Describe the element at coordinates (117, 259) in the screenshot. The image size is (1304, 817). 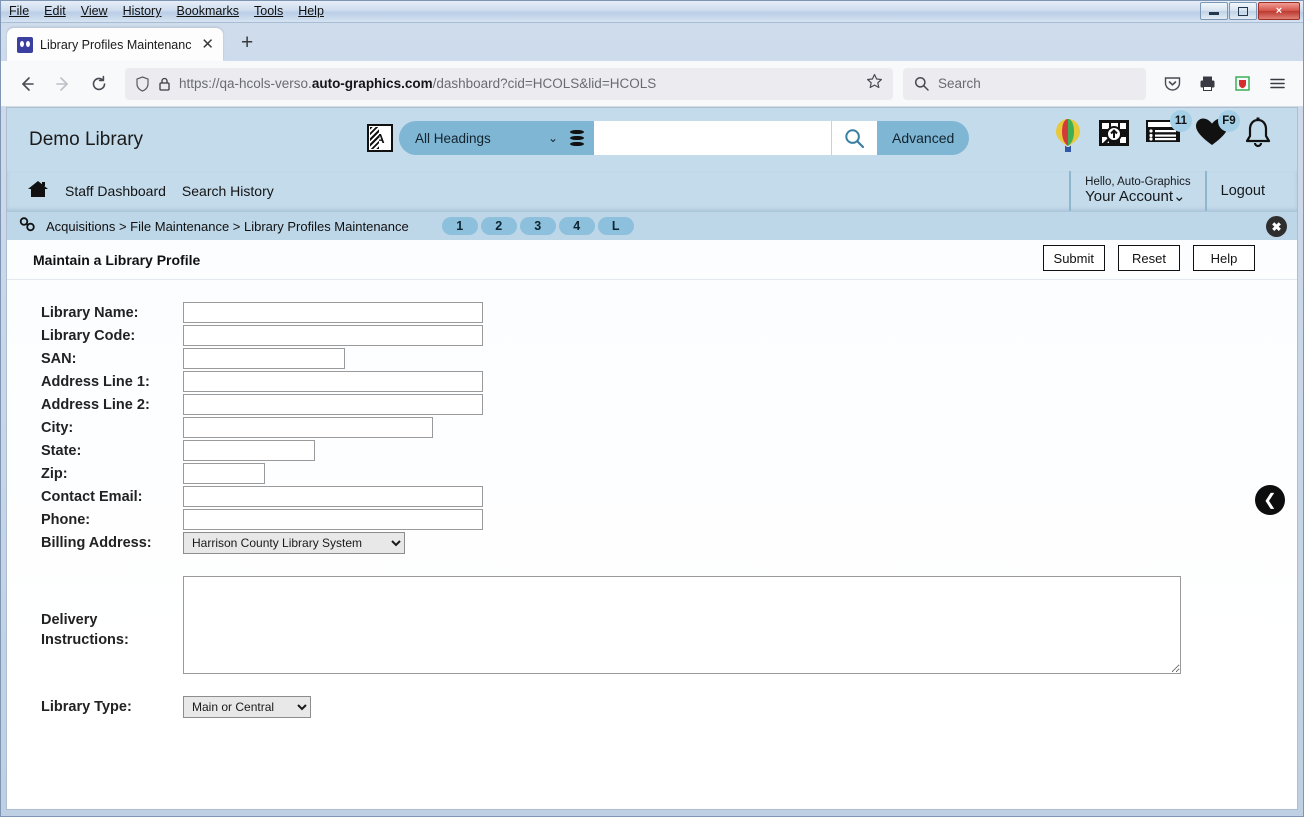
I see `page-title: Maintain a Library Profile` at that location.